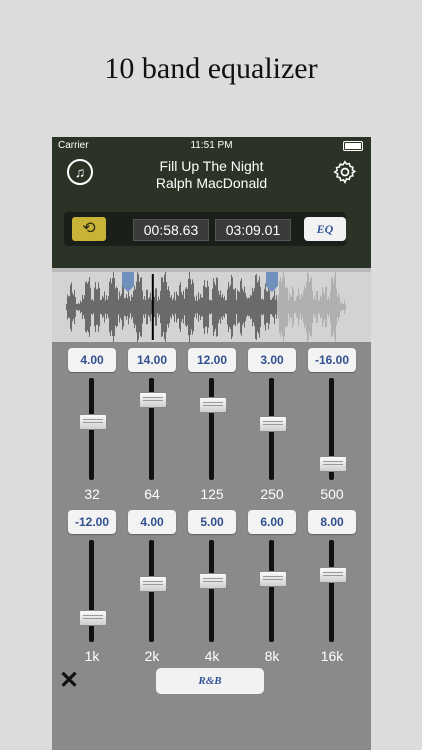 The height and width of the screenshot is (750, 422). What do you see at coordinates (69, 681) in the screenshot?
I see `close-icon: ✕` at bounding box center [69, 681].